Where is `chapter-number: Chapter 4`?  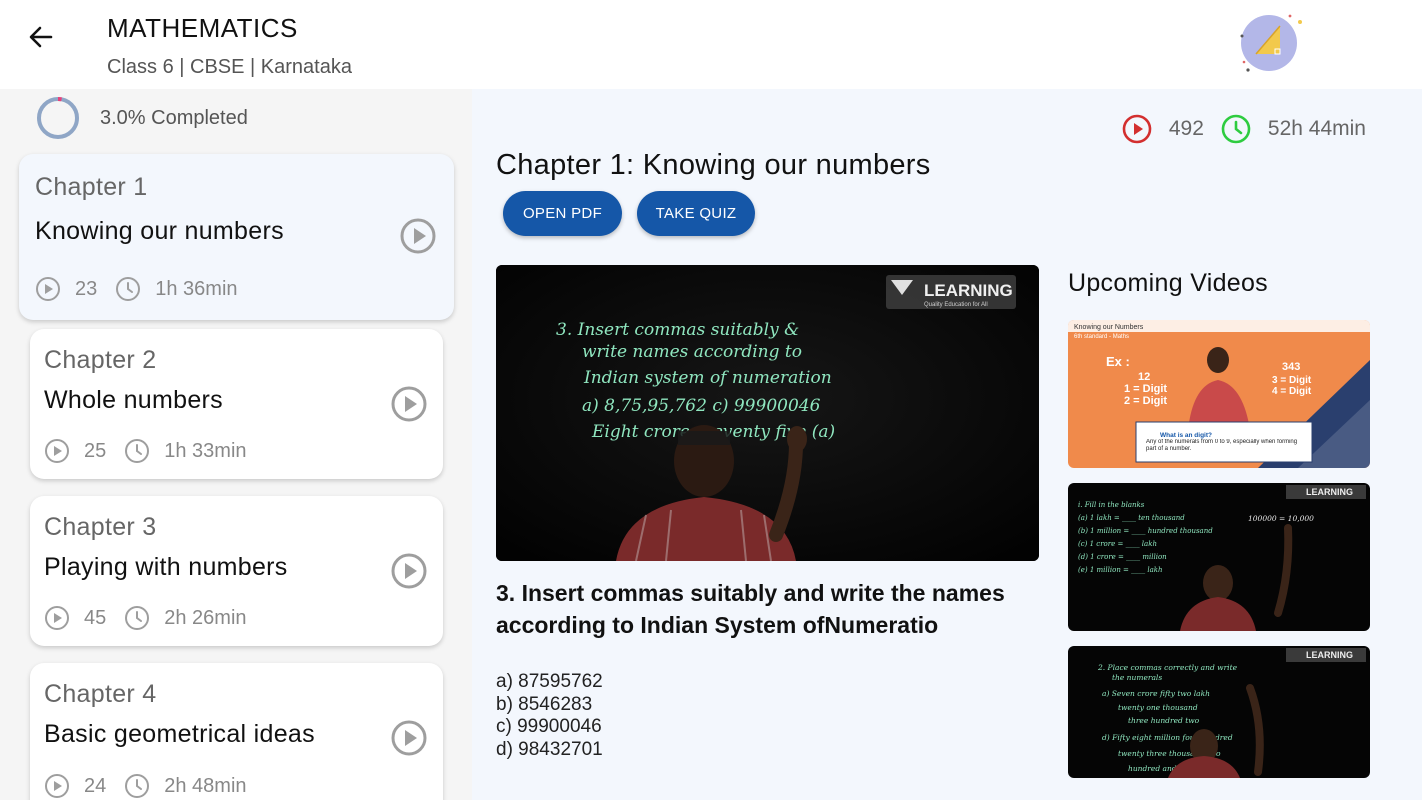
chapter-number: Chapter 4 is located at coordinates (100, 694).